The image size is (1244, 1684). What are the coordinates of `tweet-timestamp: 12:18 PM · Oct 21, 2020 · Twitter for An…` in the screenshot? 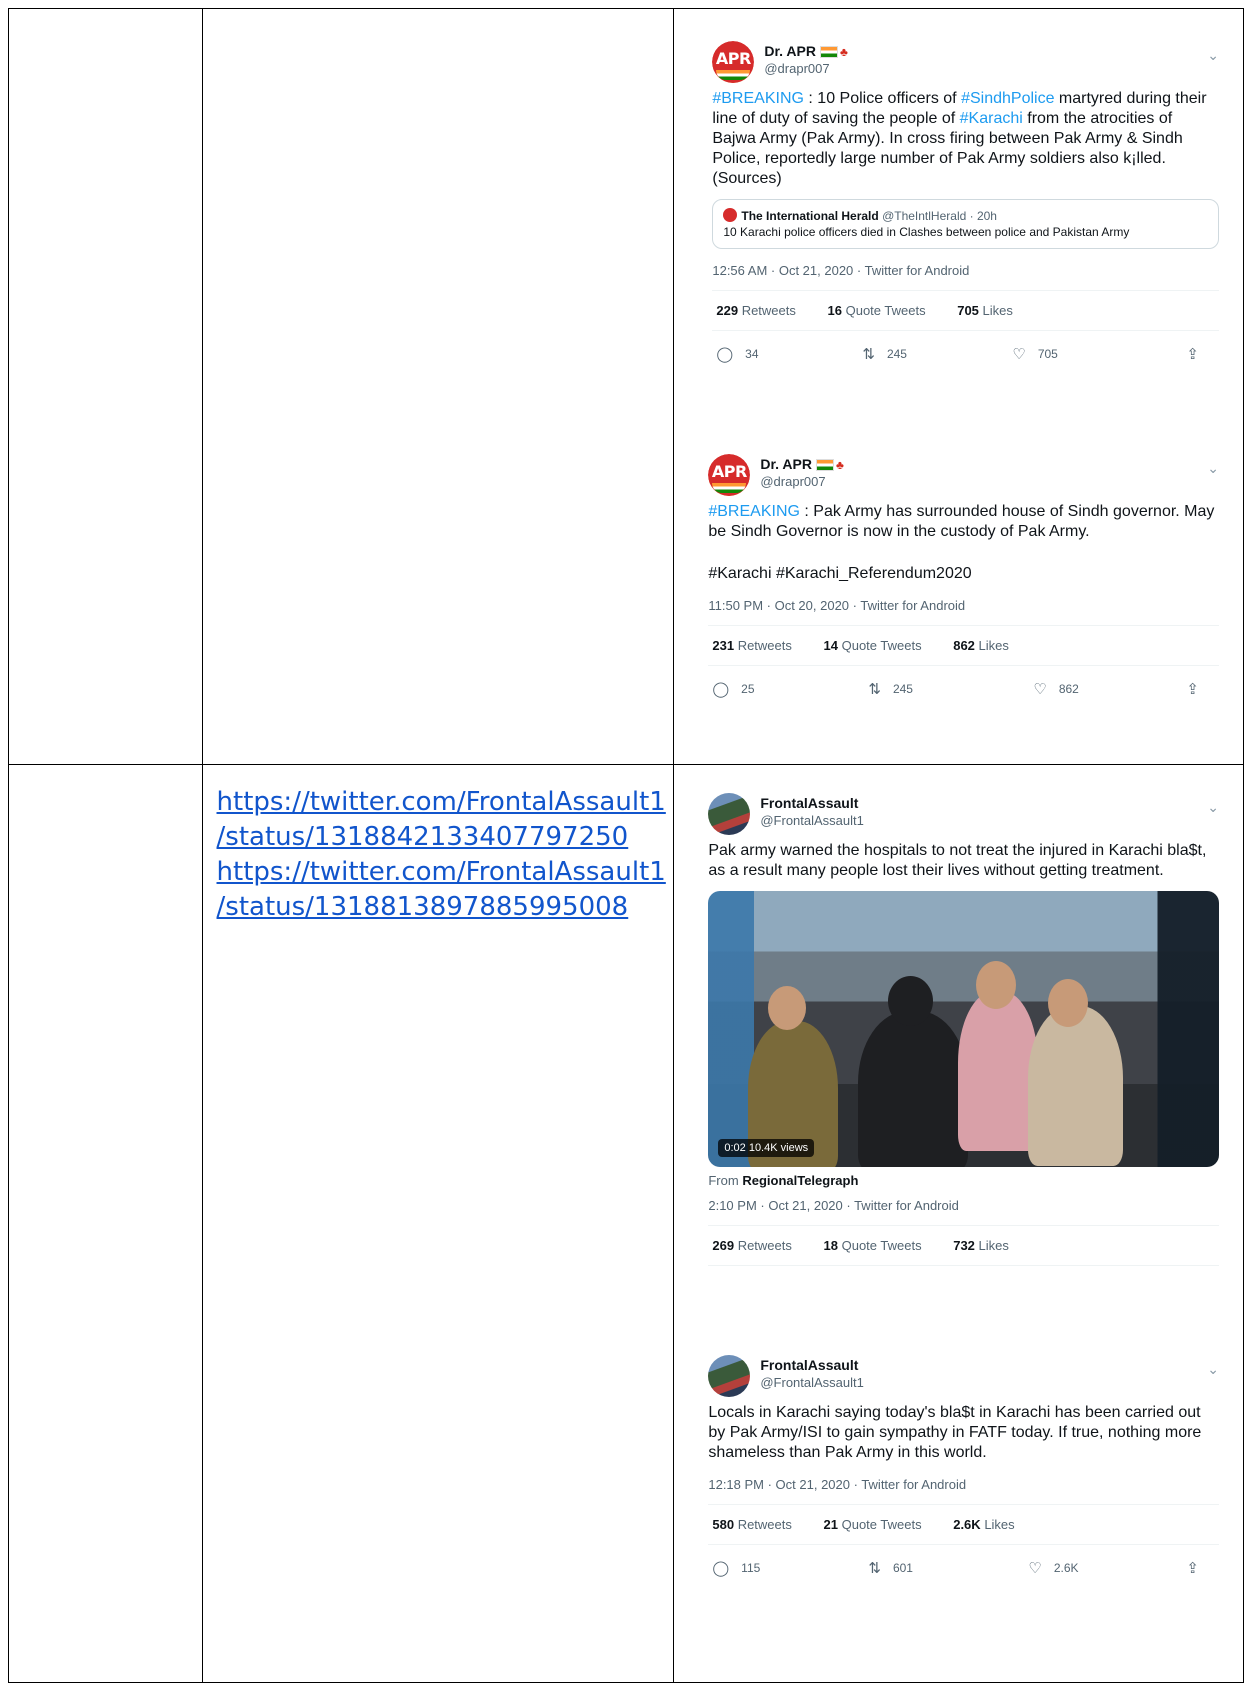 It's located at (963, 1491).